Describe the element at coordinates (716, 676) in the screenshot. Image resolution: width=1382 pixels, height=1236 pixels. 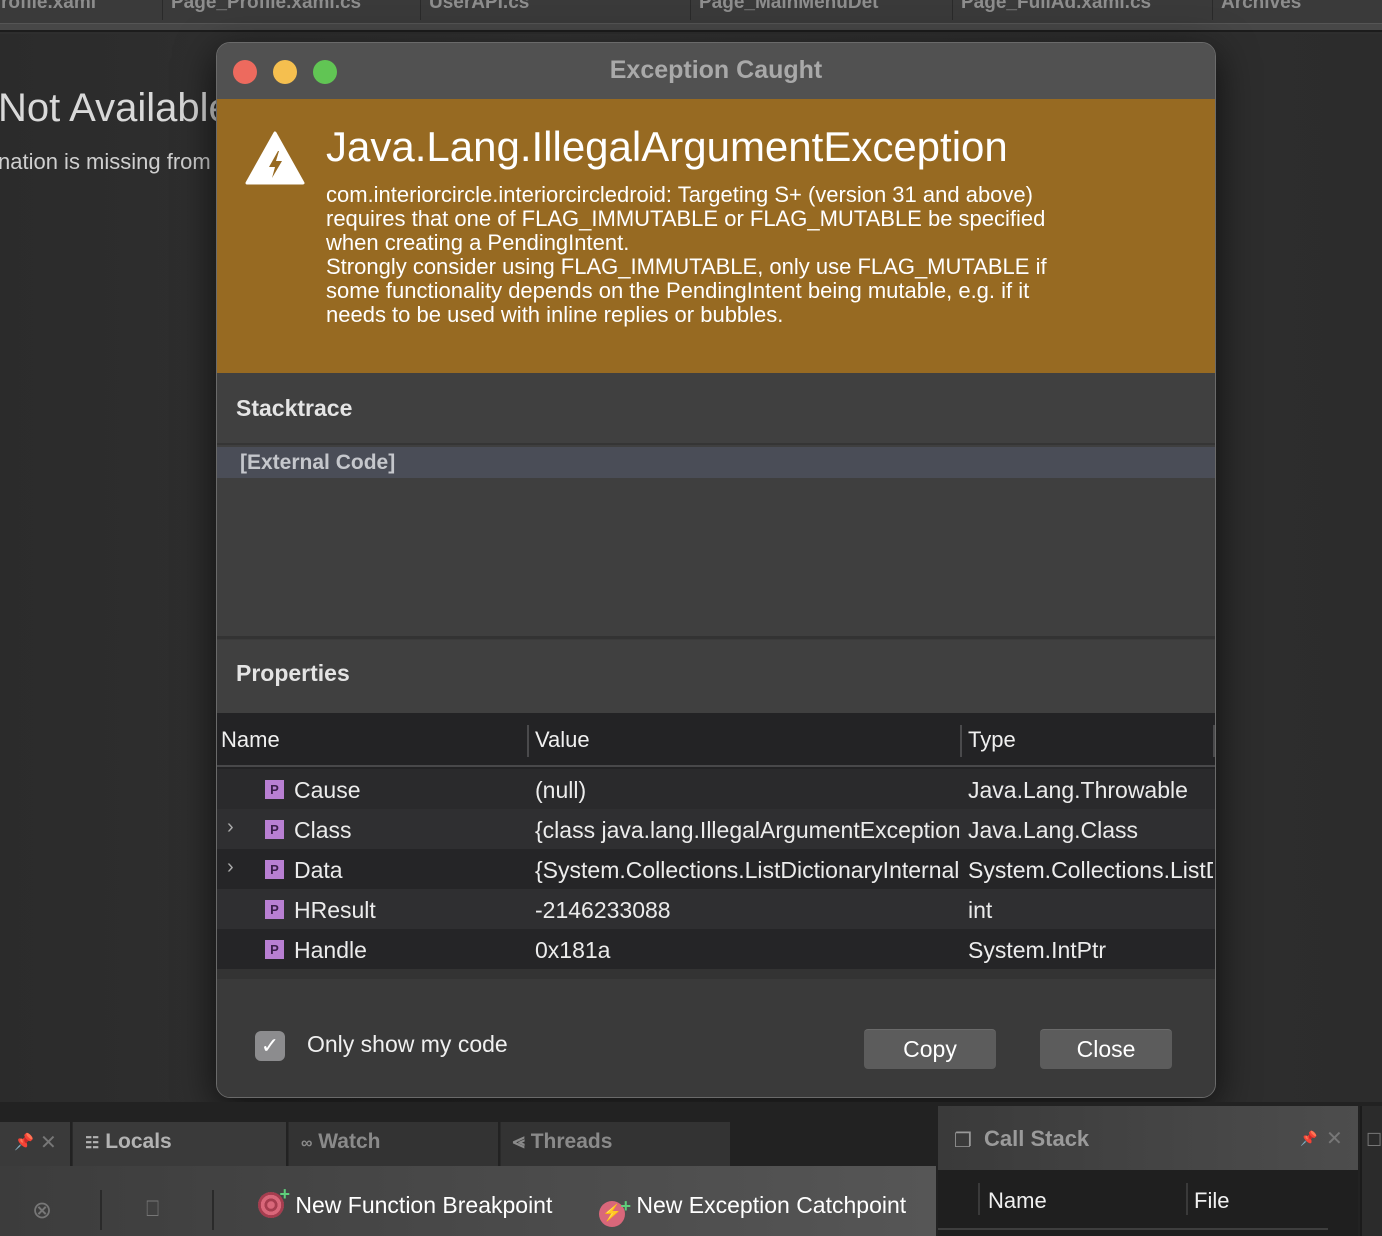
I see `properties-header: Properties` at that location.